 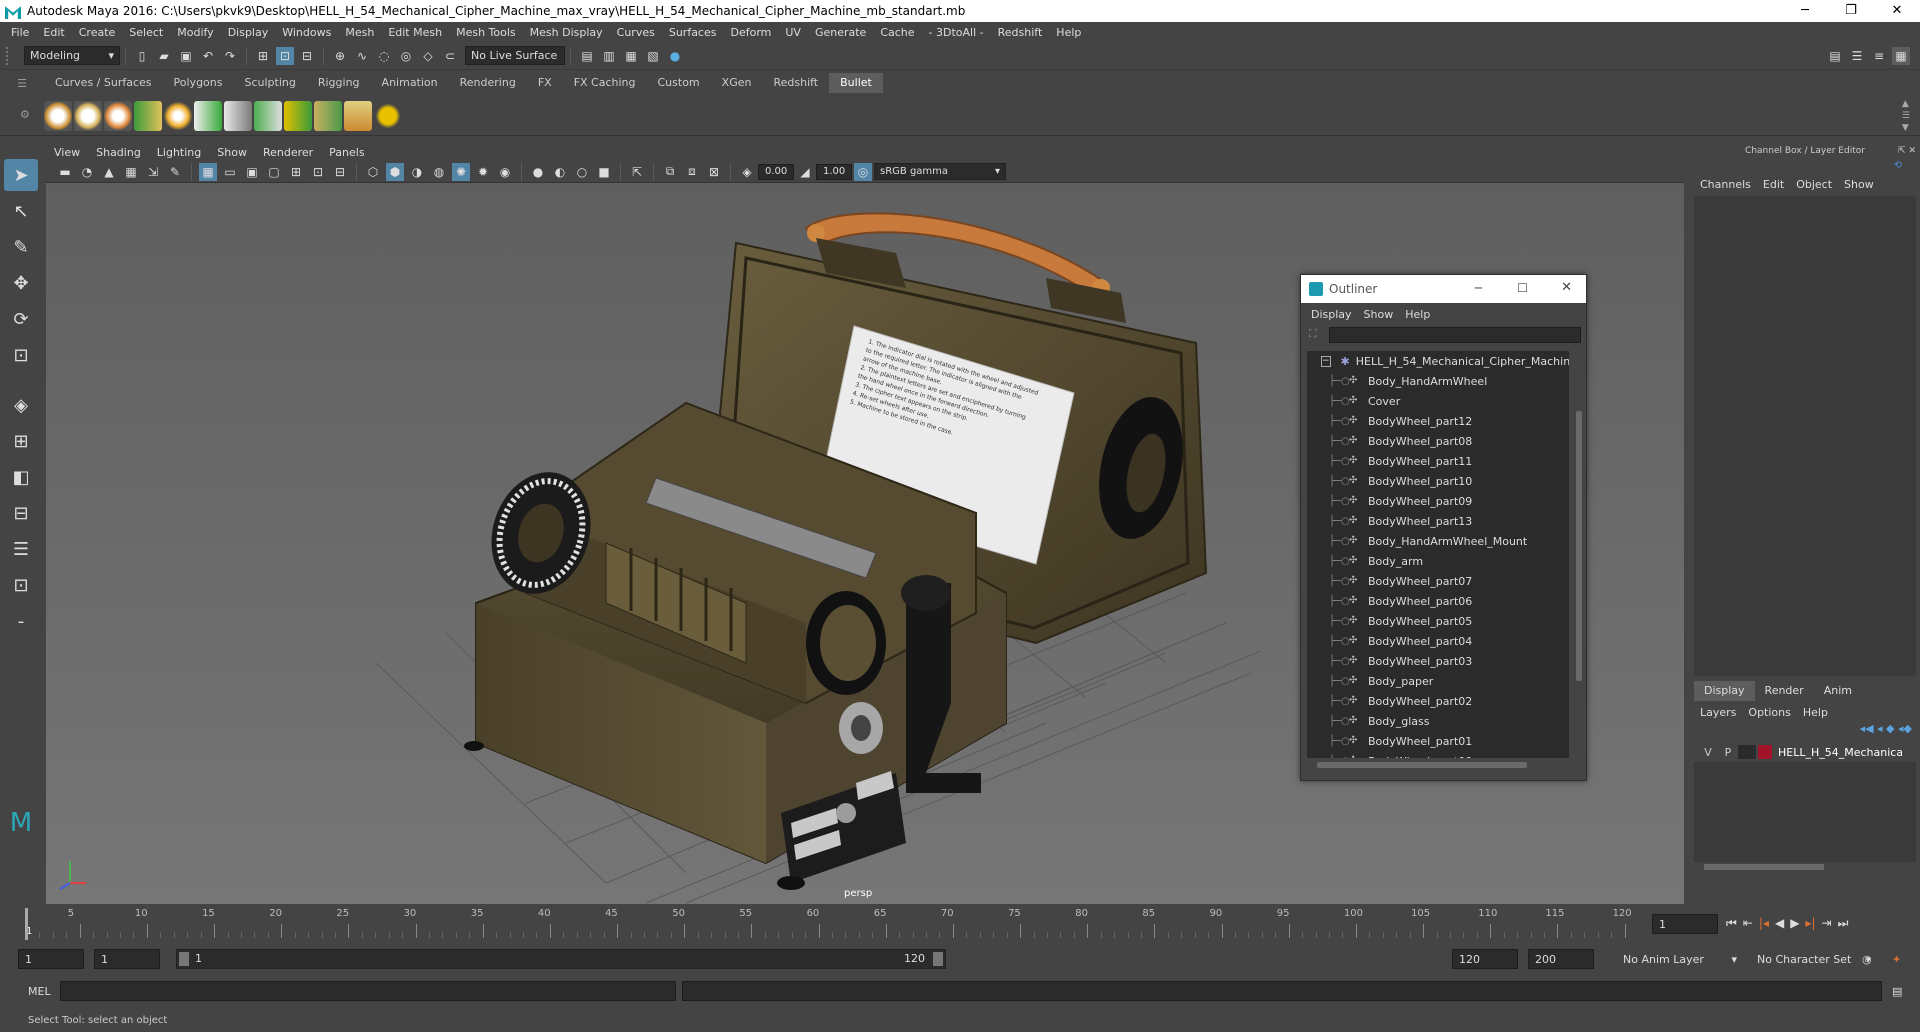 What do you see at coordinates (208, 171) in the screenshot?
I see `grid-toggle-icon: ▦` at bounding box center [208, 171].